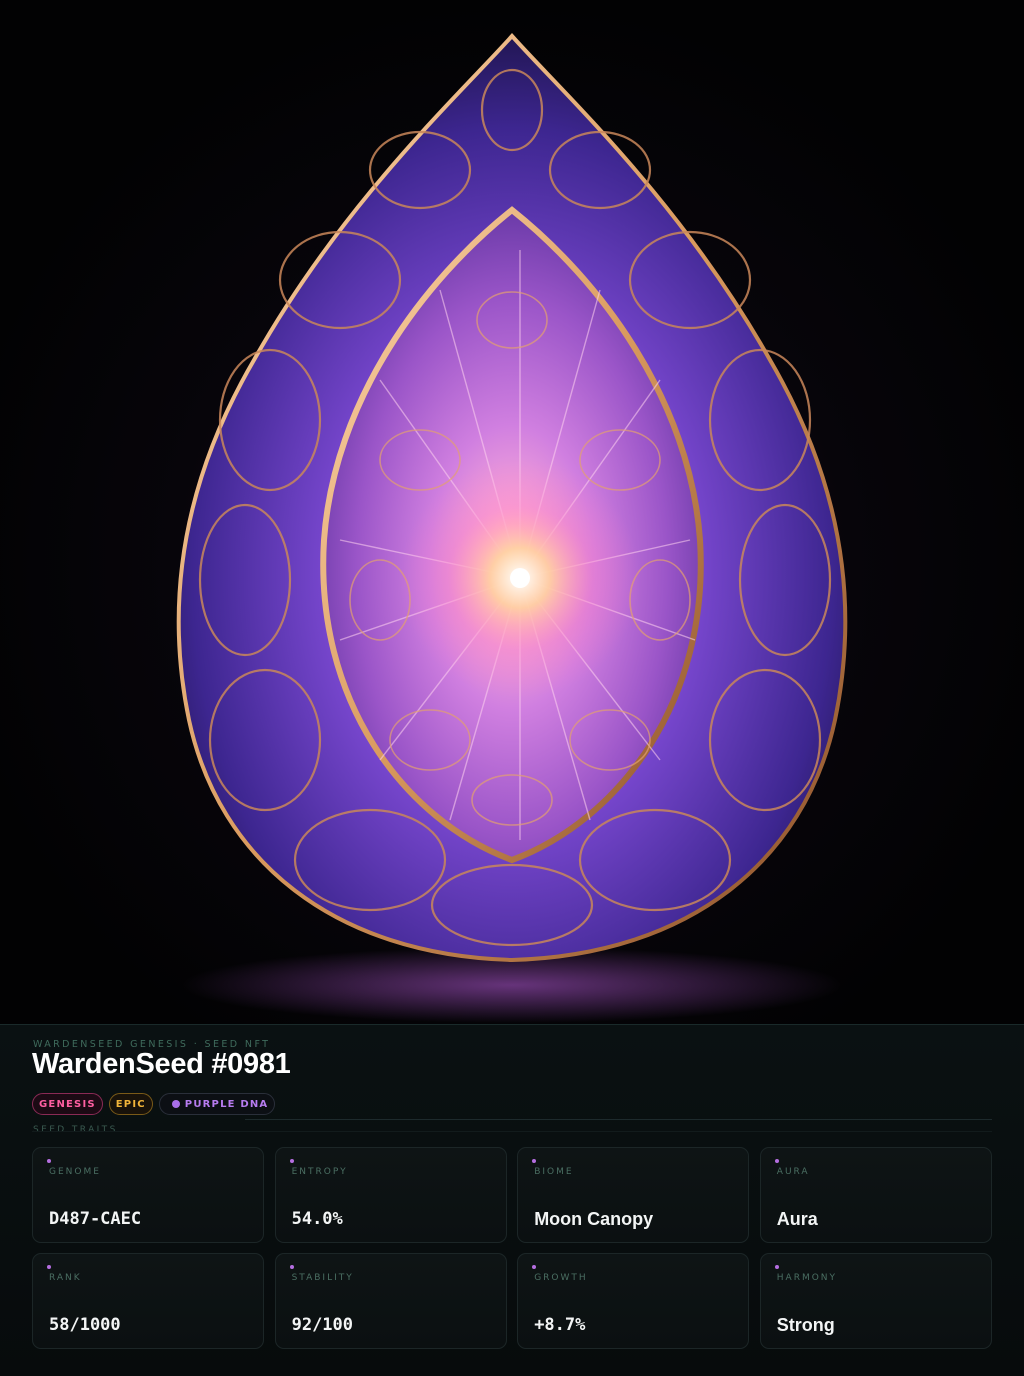 This screenshot has width=1024, height=1376. I want to click on trait-value: 54.0%, so click(317, 1219).